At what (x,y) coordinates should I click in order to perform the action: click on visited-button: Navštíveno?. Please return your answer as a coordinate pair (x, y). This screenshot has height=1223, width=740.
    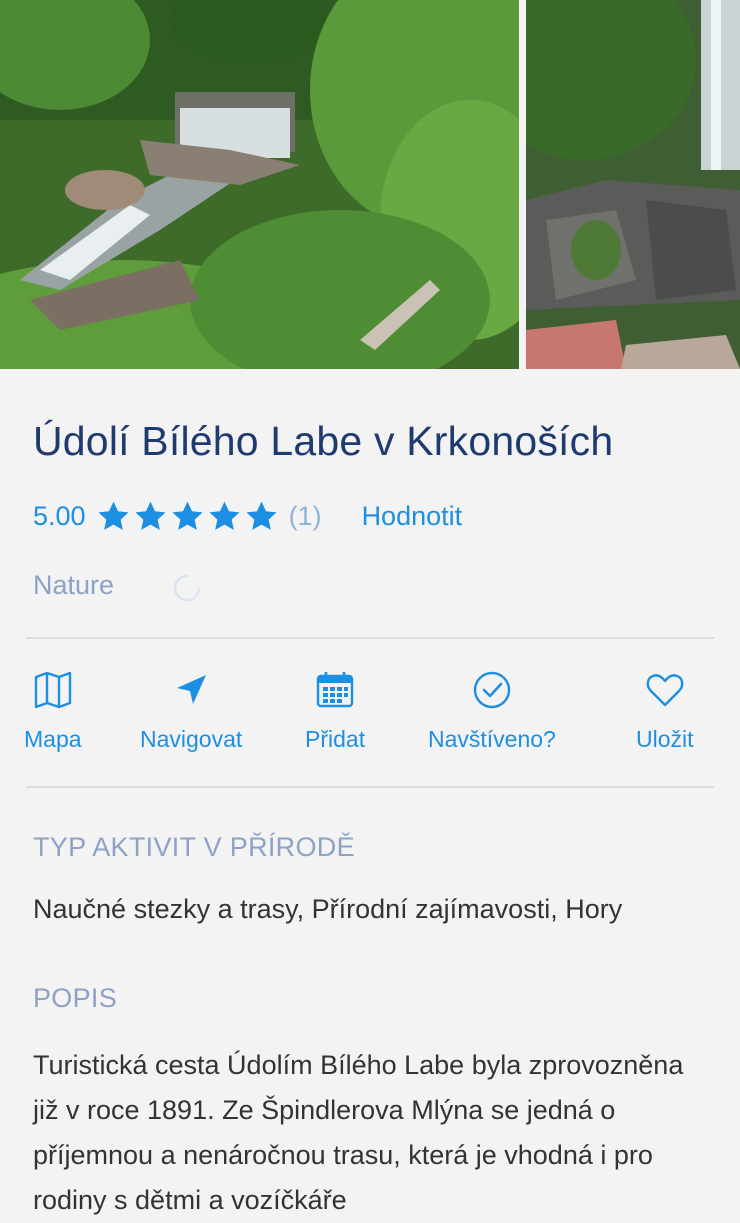
    Looking at the image, I should click on (492, 710).